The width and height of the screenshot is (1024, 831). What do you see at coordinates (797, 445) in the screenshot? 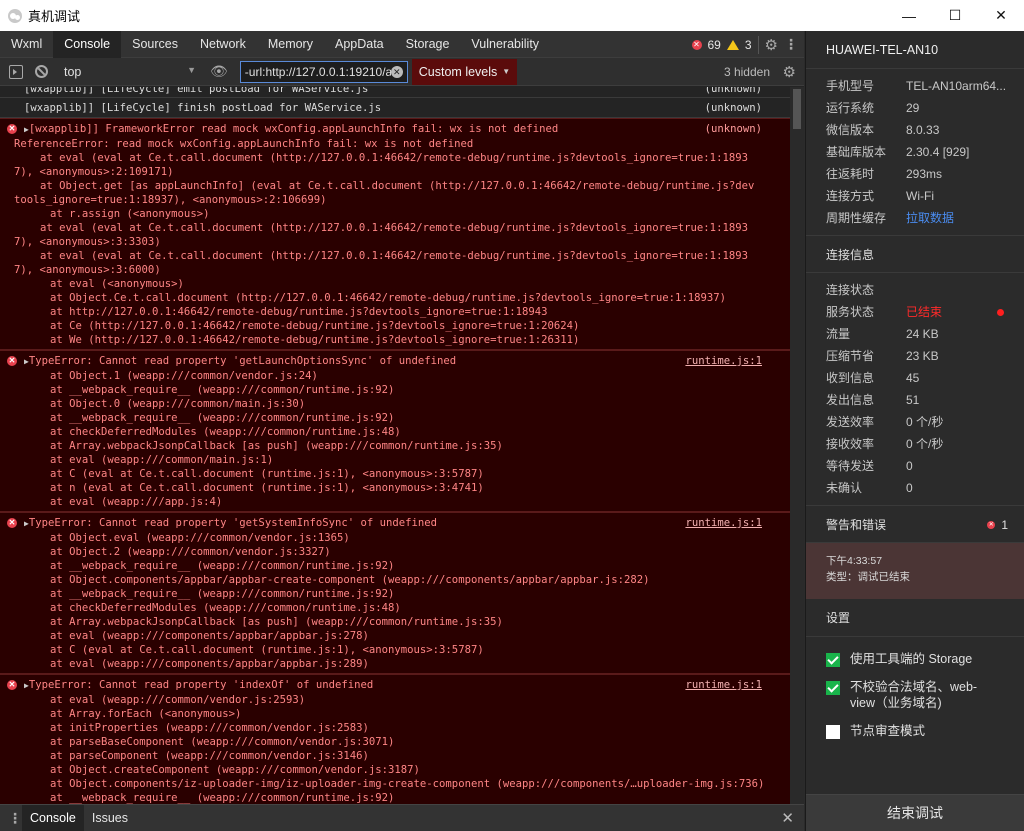
I see `console-scrollbar` at bounding box center [797, 445].